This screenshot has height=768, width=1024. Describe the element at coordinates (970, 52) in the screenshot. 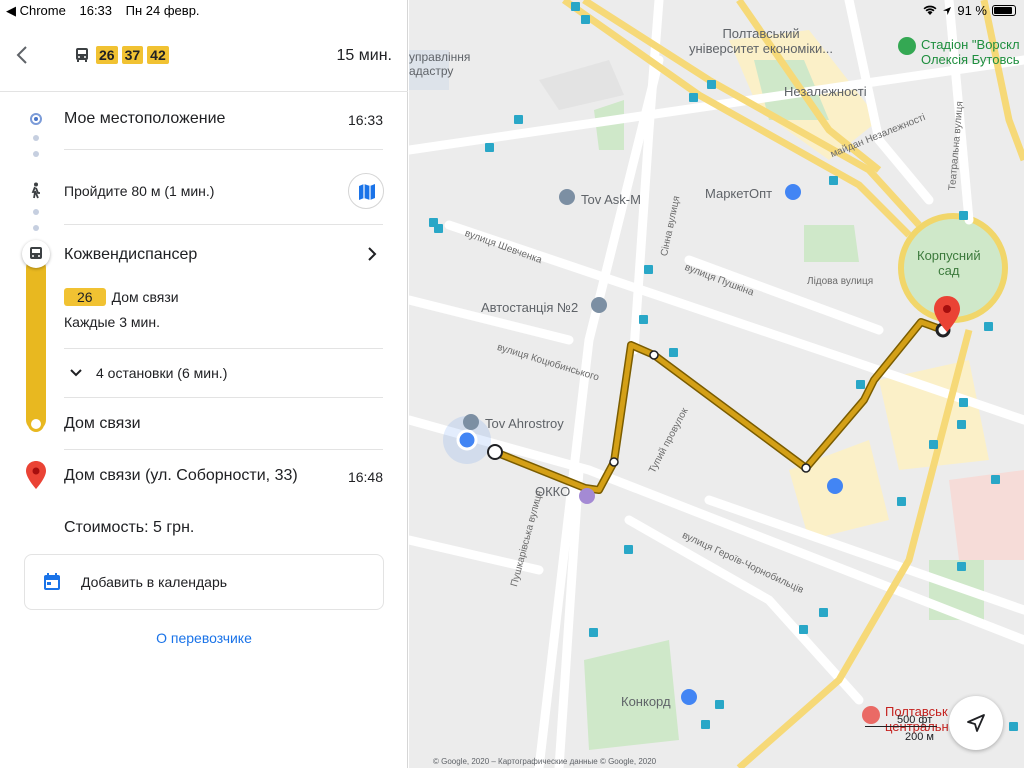

I see `map-label-stadium: Стадіон "Ворскл Олексія Бутовсь` at that location.